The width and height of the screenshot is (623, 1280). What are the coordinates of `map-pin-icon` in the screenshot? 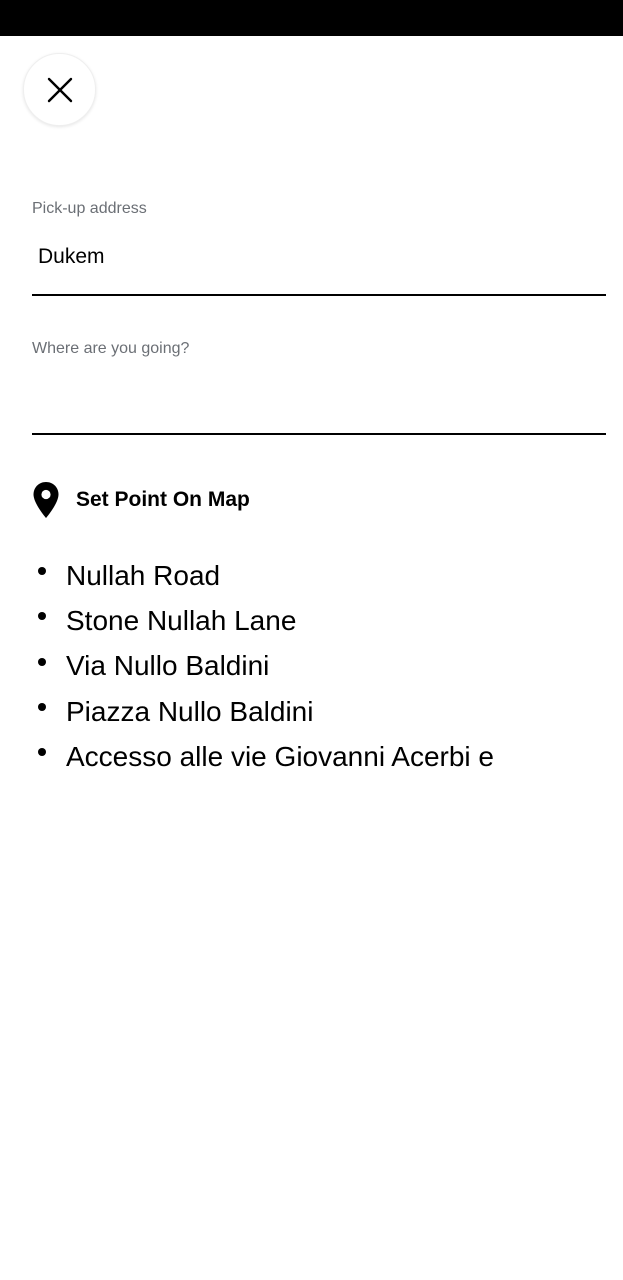 It's located at (46, 500).